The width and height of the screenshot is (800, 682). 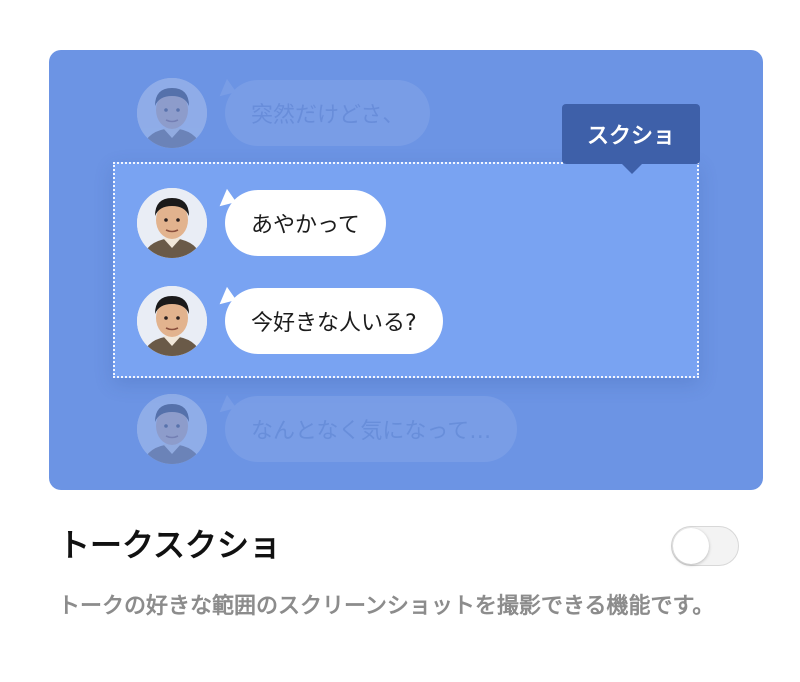 What do you see at coordinates (691, 546) in the screenshot?
I see `toggle-knob` at bounding box center [691, 546].